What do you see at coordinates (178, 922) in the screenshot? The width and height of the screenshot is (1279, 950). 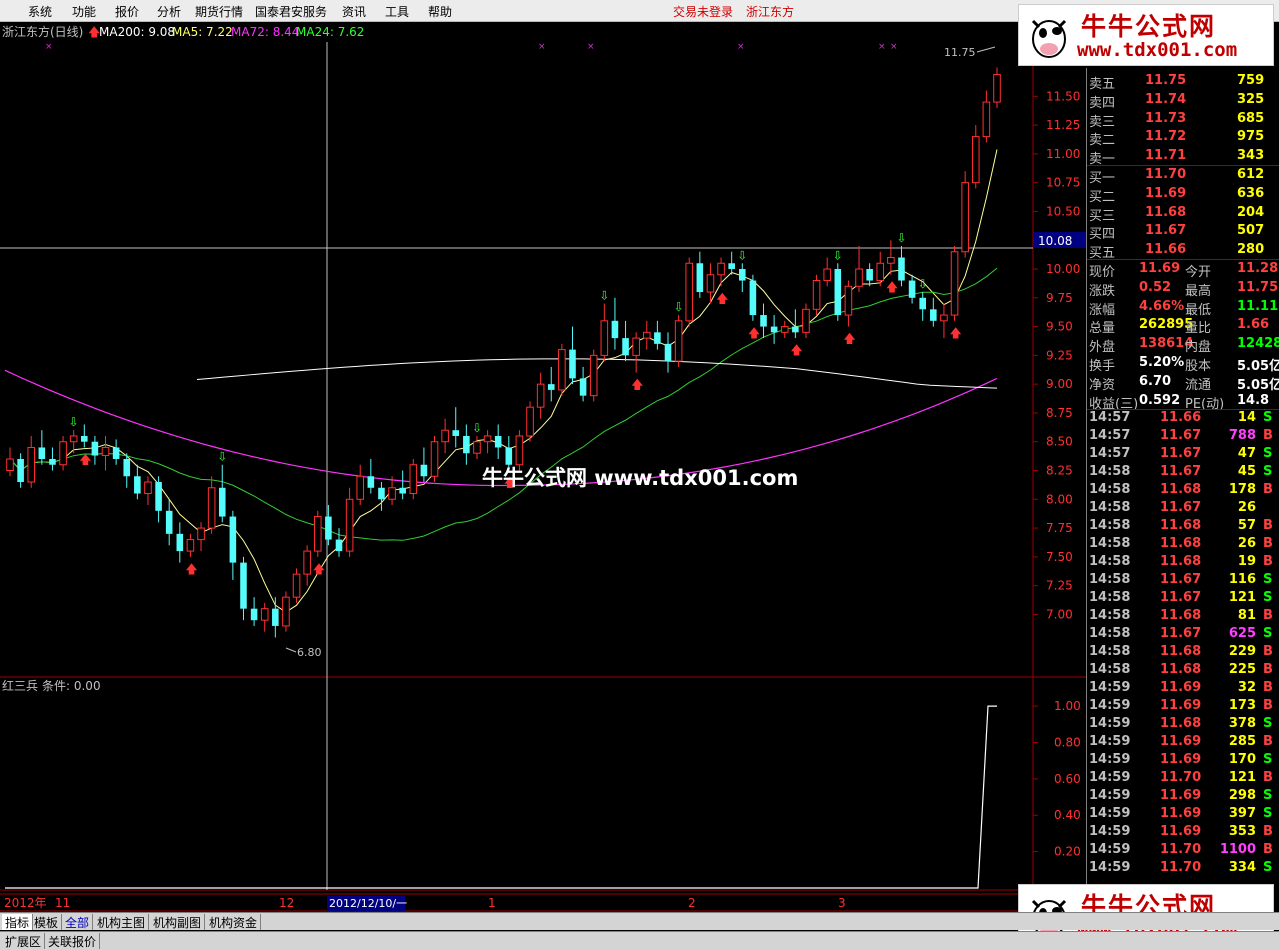 I see `tab-sub-chart: 机构副图` at bounding box center [178, 922].